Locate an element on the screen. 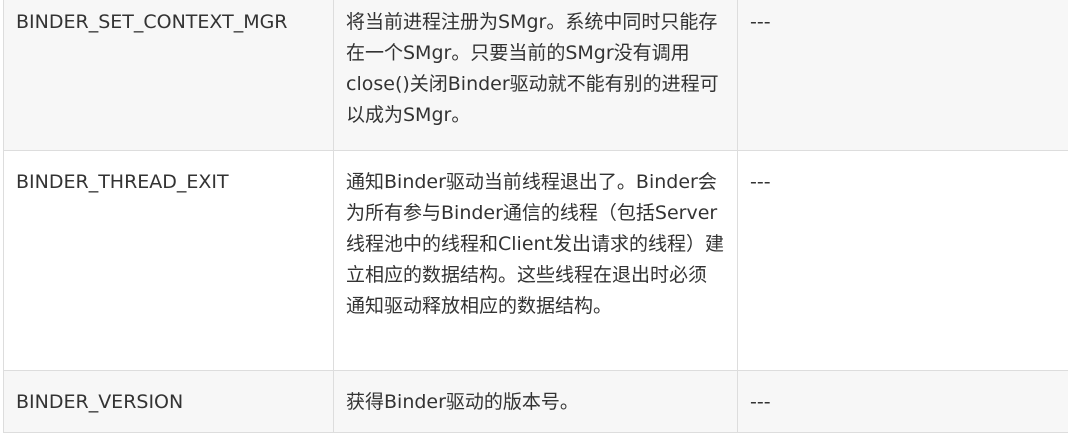  command-name-cell: BINDER_VERSION is located at coordinates (169, 401).